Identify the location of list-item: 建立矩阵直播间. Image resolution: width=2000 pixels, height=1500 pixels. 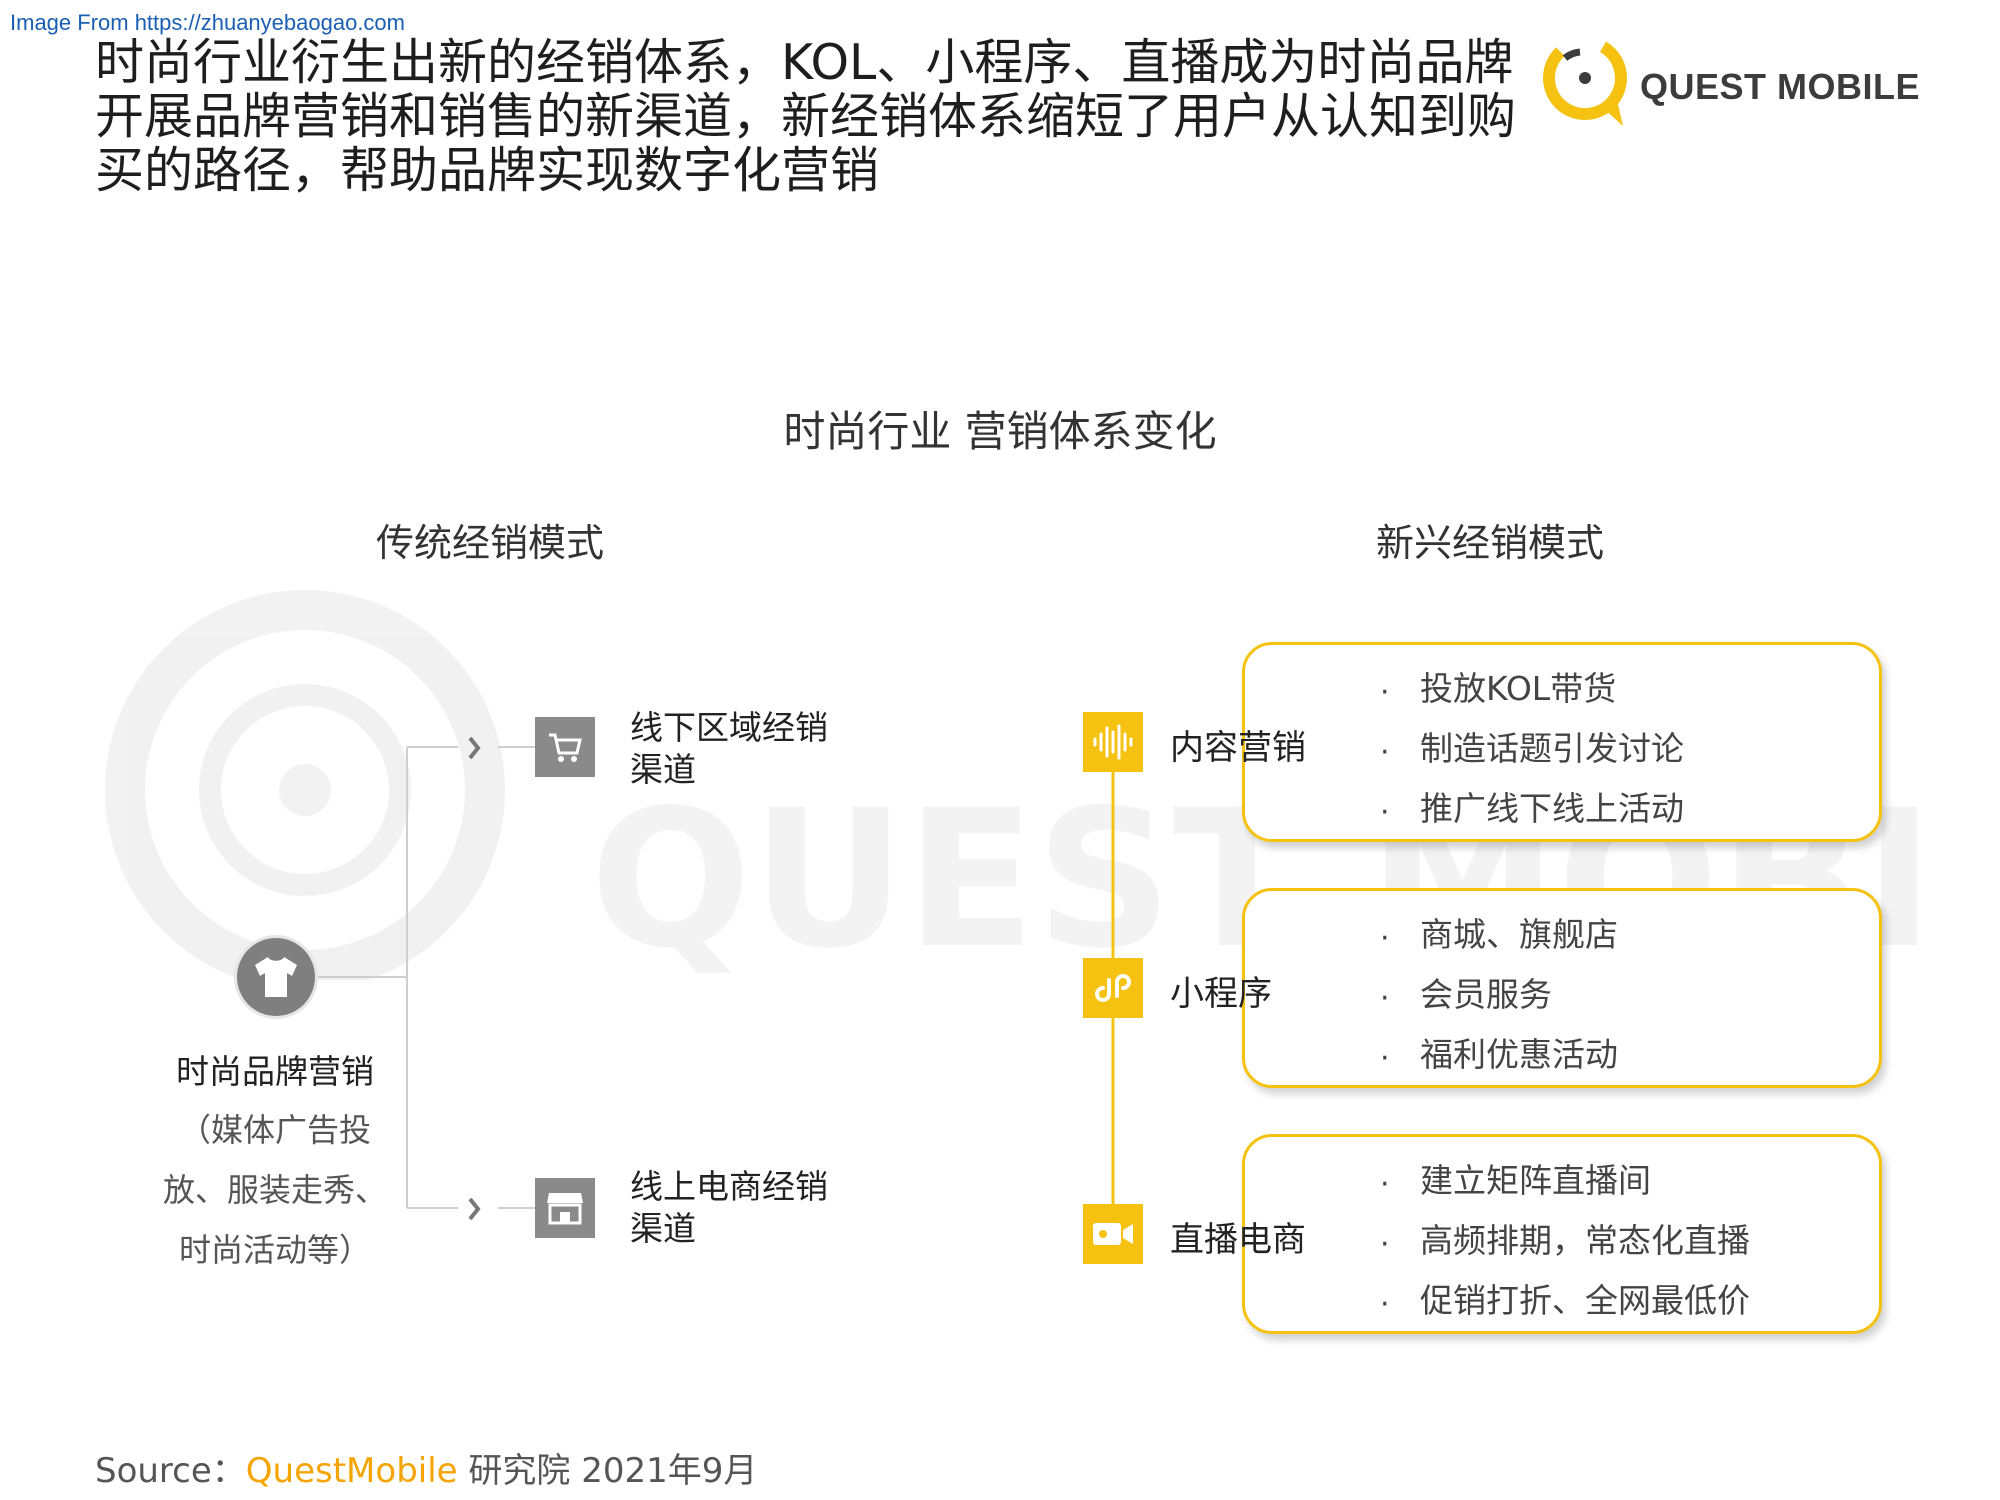
(1562, 1183).